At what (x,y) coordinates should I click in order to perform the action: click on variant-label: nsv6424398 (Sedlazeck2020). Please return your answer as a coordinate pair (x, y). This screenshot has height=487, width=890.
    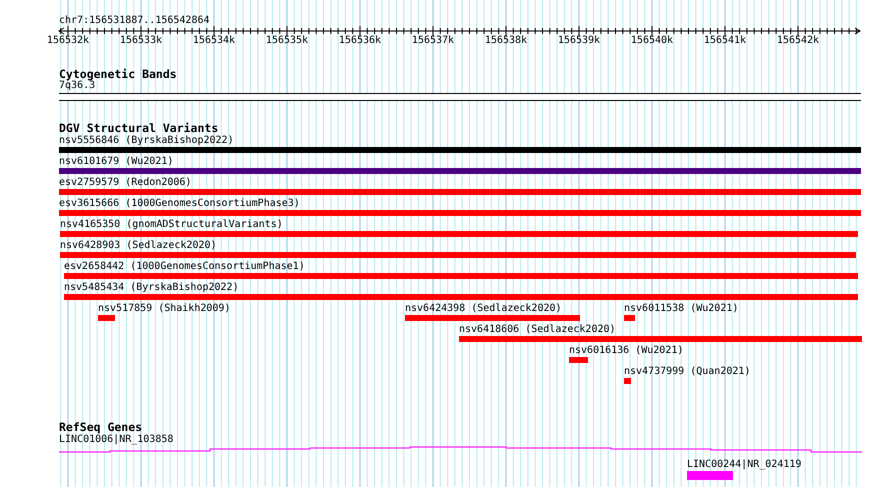
    Looking at the image, I should click on (483, 309).